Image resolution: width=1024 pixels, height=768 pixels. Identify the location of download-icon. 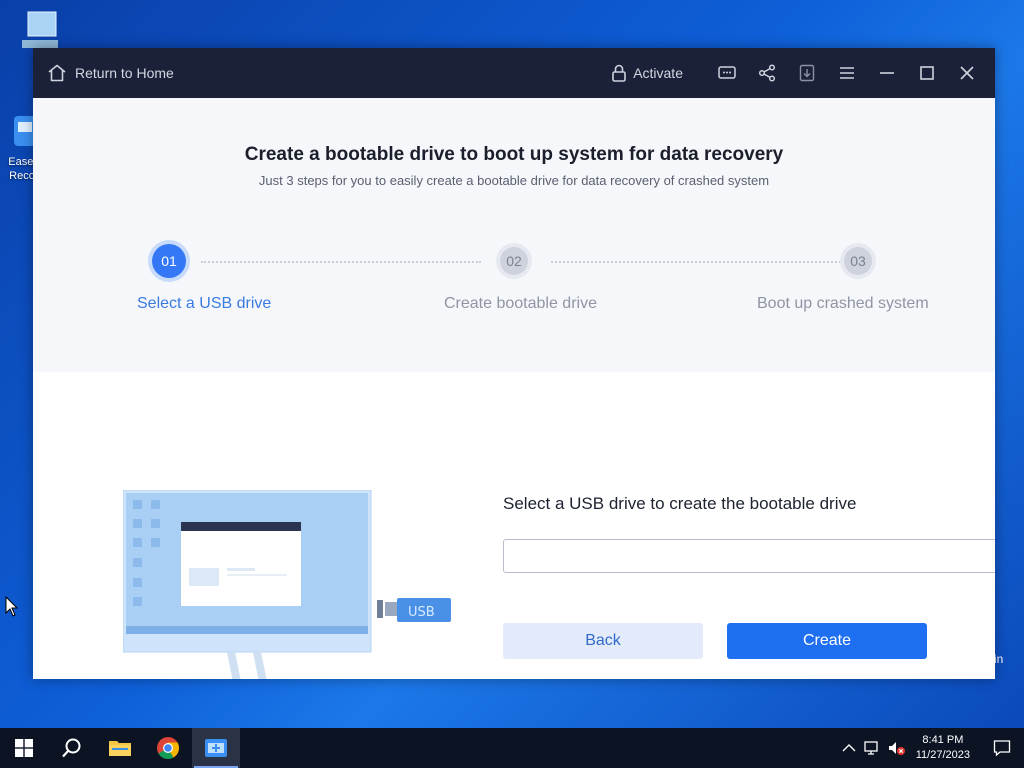
(807, 73).